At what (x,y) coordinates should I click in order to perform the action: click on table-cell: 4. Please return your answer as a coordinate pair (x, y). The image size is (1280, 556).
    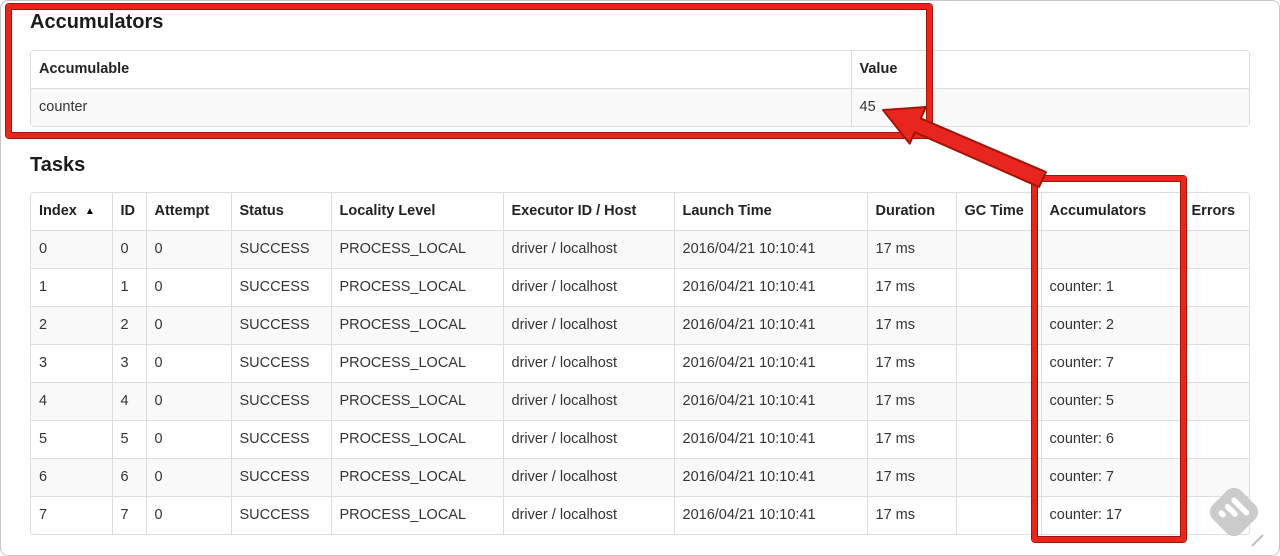
    Looking at the image, I should click on (128, 401).